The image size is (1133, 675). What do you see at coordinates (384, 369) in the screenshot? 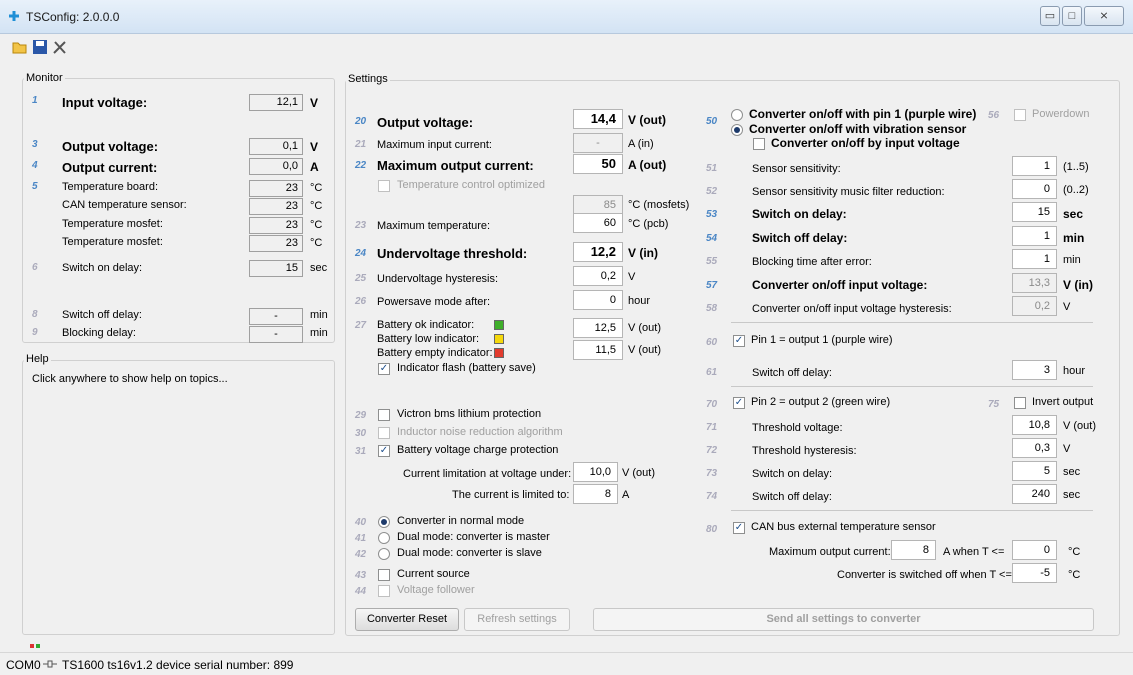
I see `indicator-flash-checkbox: ✓` at bounding box center [384, 369].